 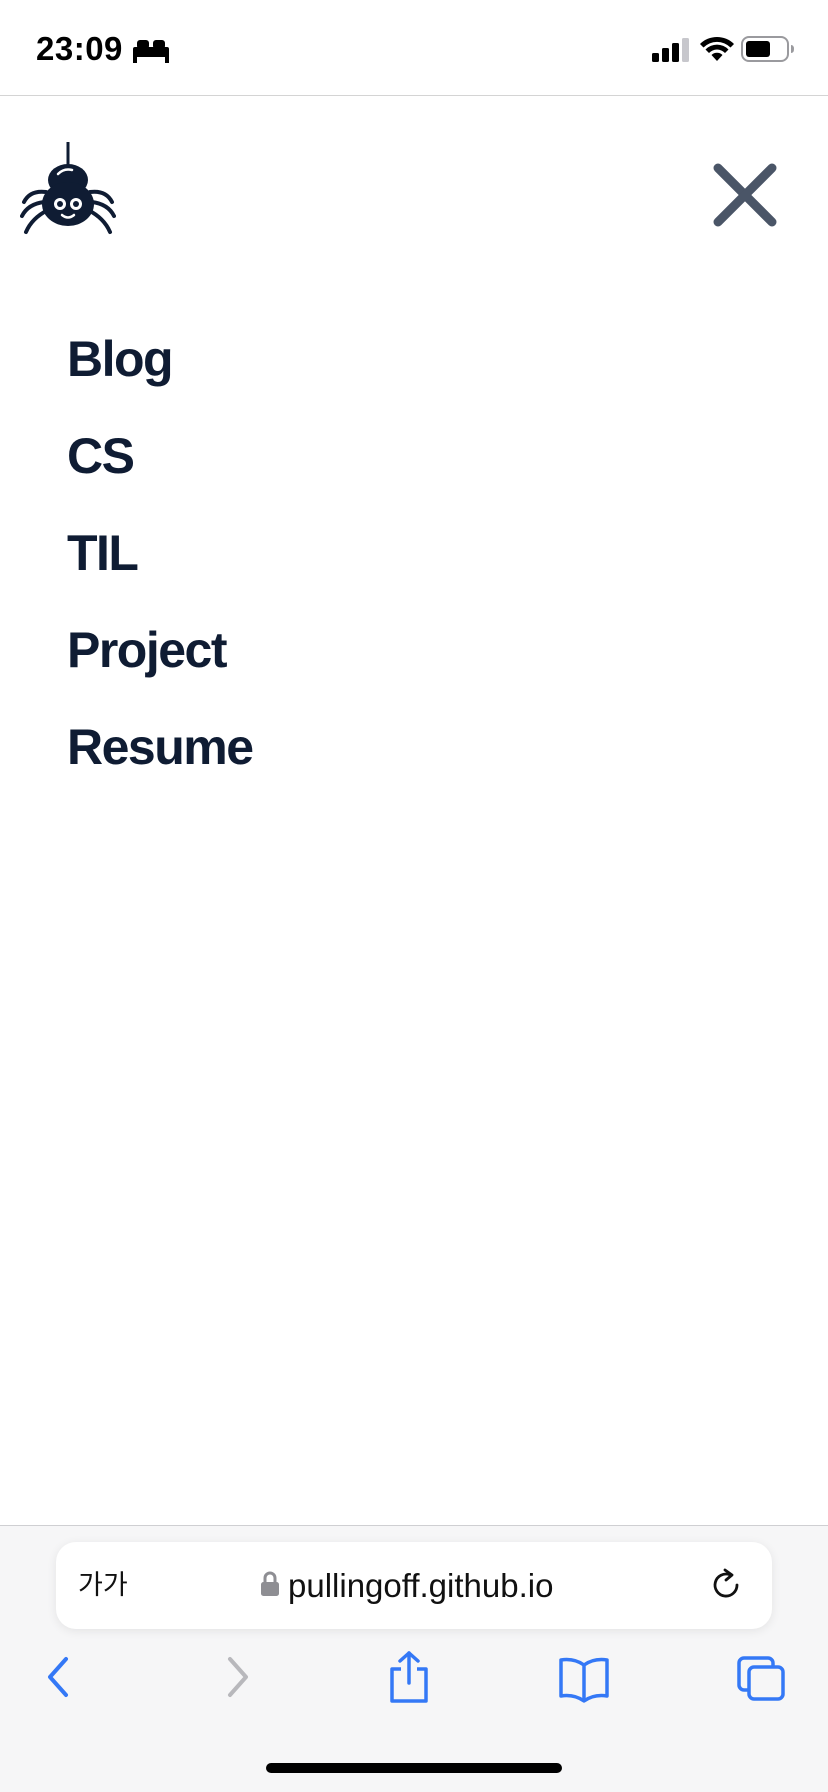 I want to click on nav-item-project: Project, so click(x=160, y=649).